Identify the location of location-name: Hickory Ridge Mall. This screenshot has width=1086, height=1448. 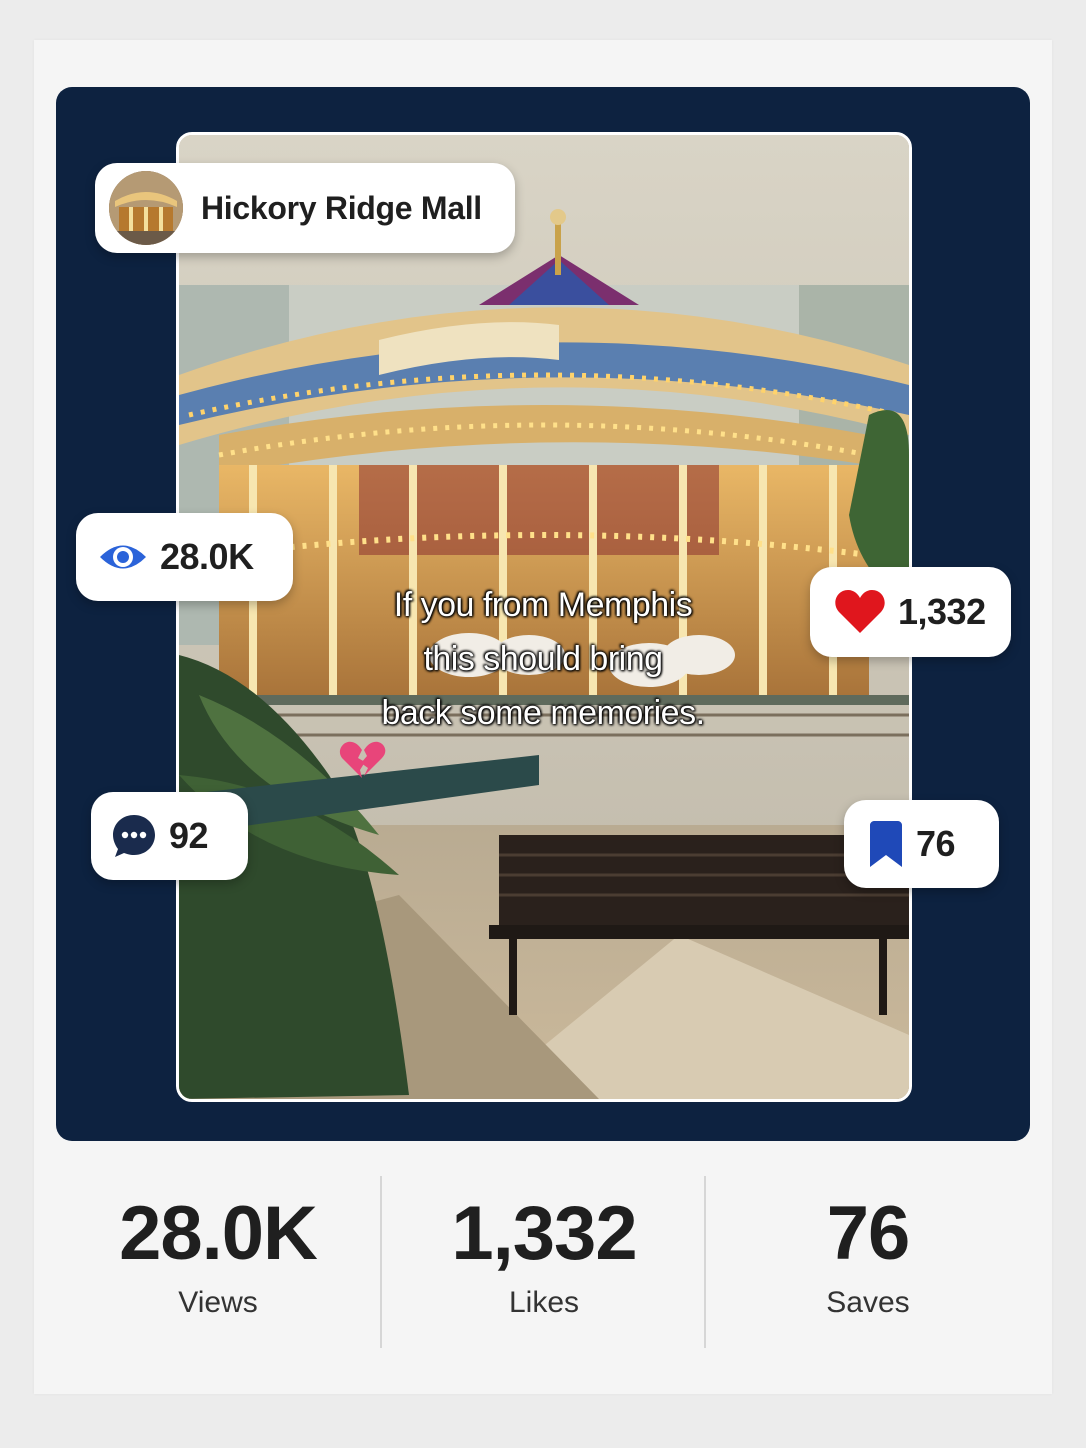
(341, 207).